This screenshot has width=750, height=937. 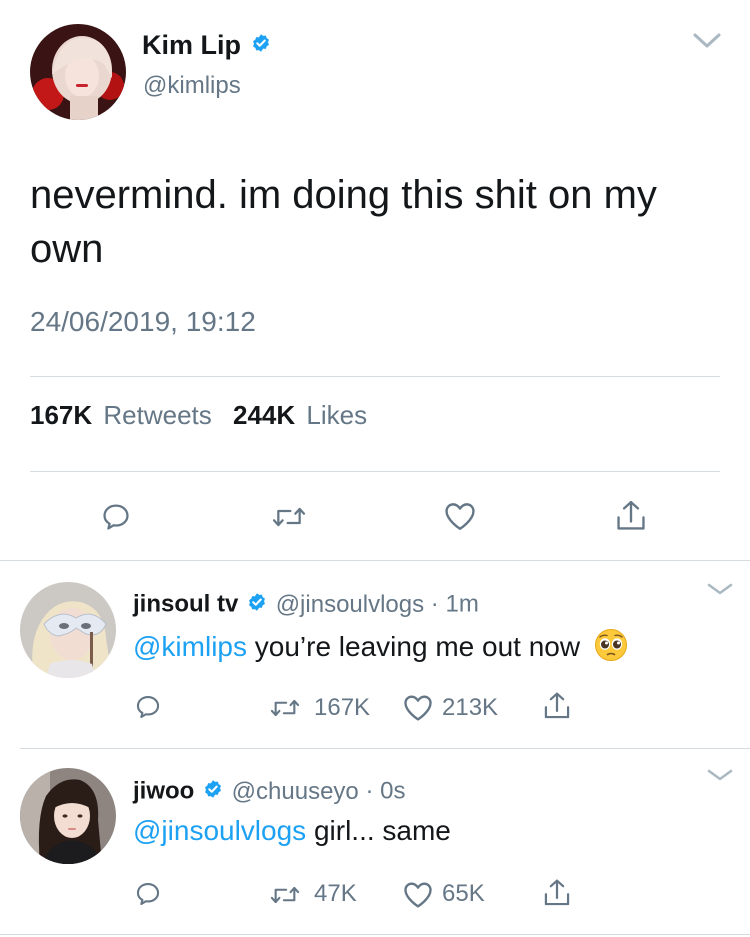 What do you see at coordinates (378, 830) in the screenshot?
I see `reply-body: girl... same` at bounding box center [378, 830].